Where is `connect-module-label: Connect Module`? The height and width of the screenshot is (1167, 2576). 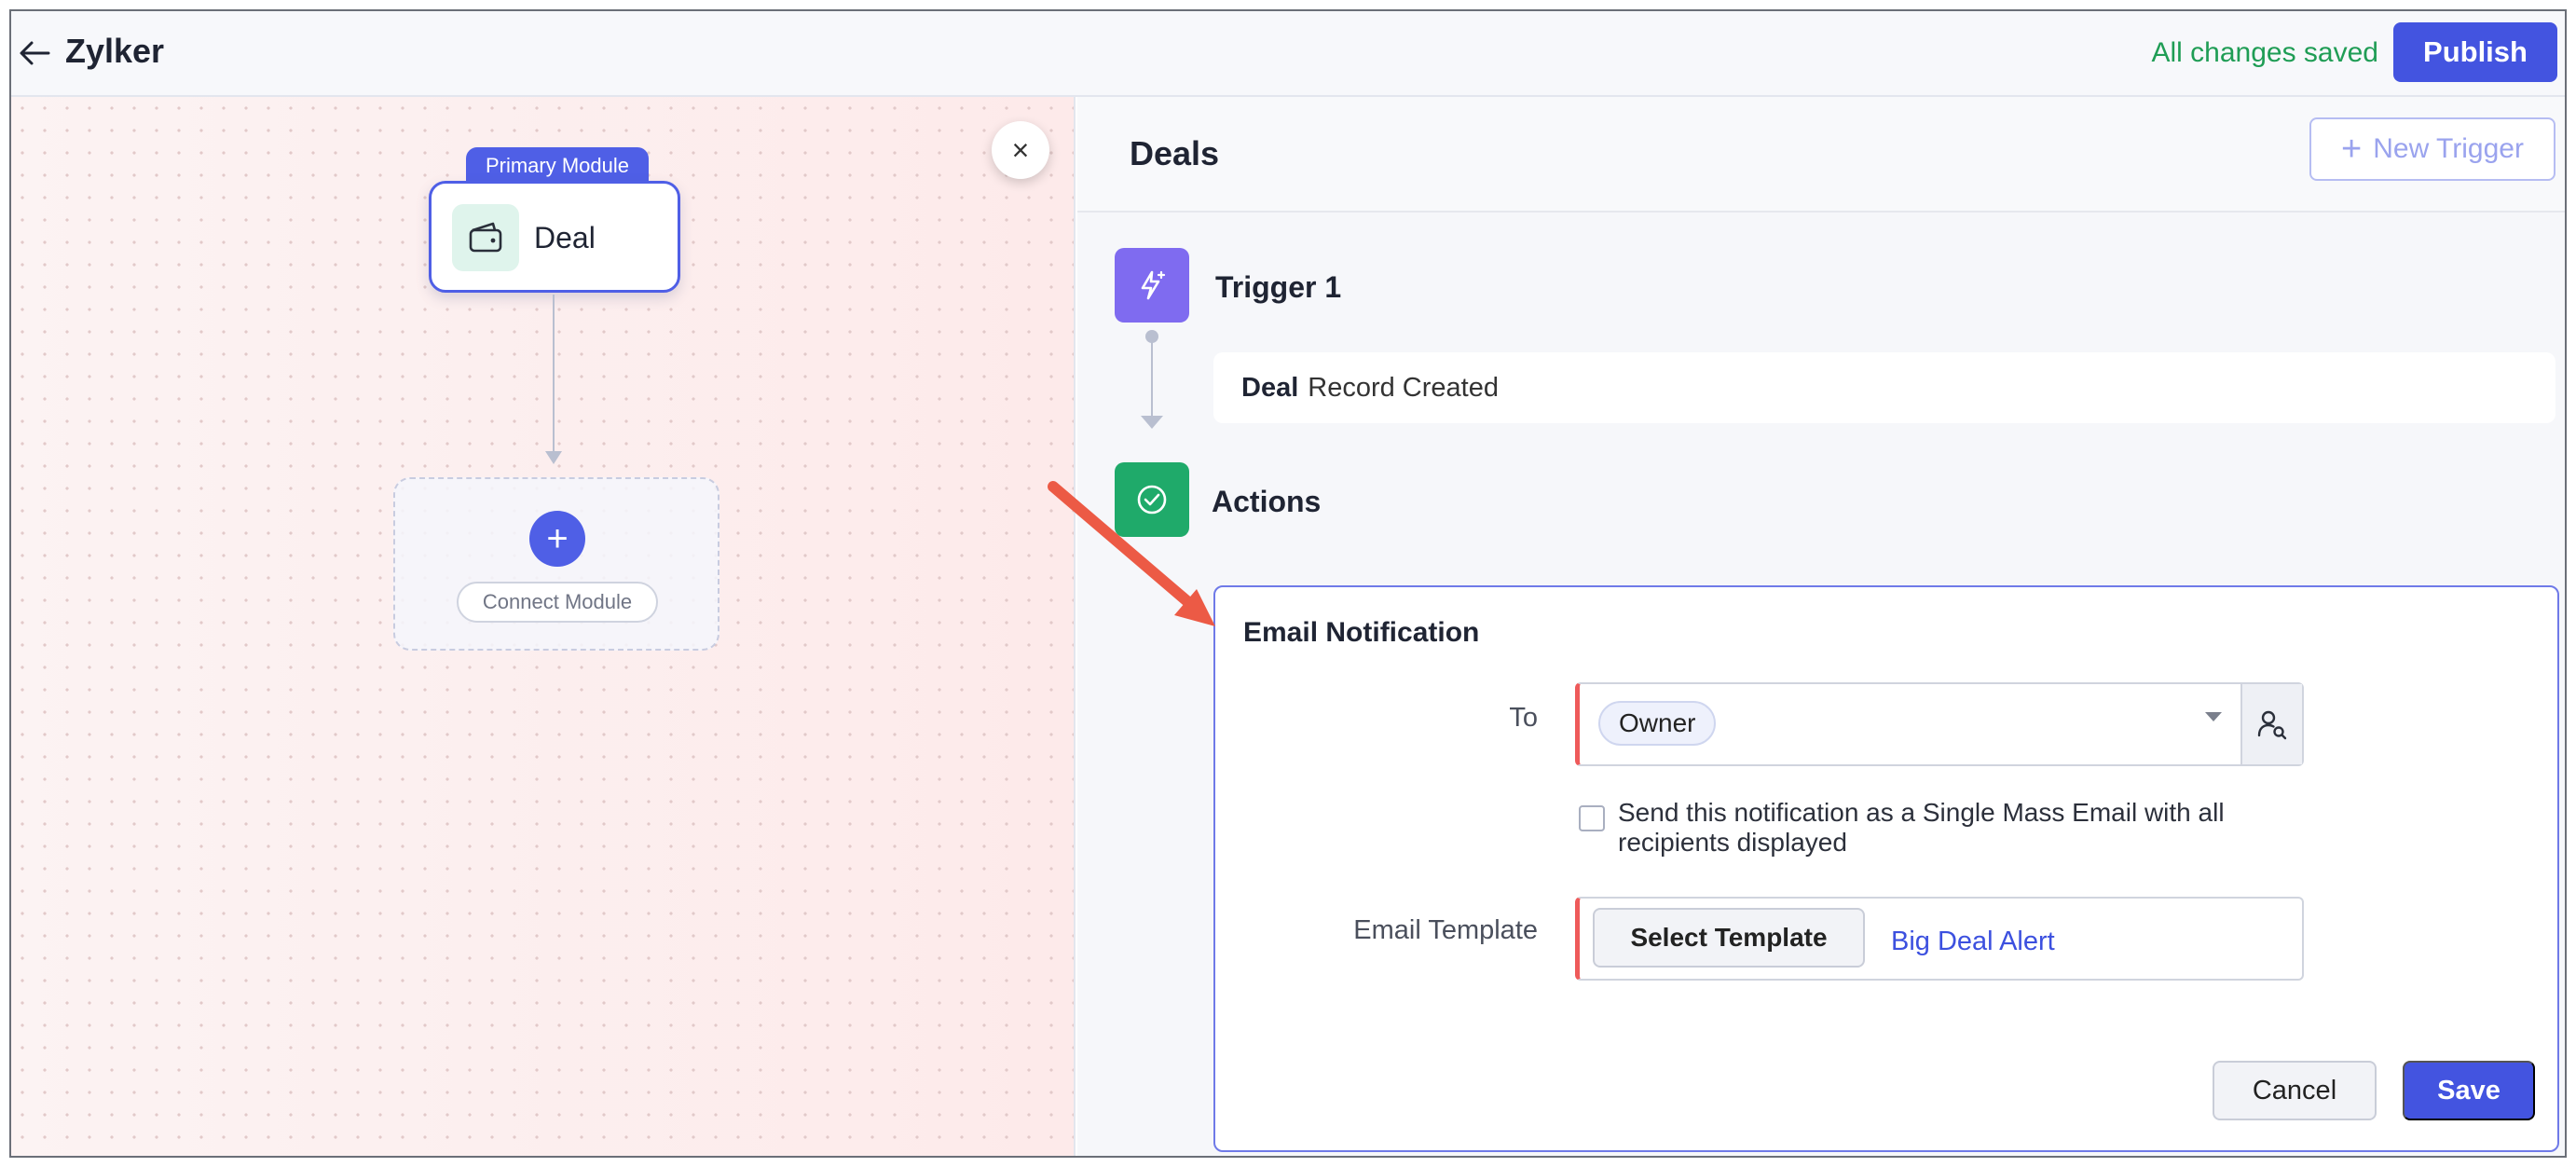
connect-module-label: Connect Module is located at coordinates (557, 602).